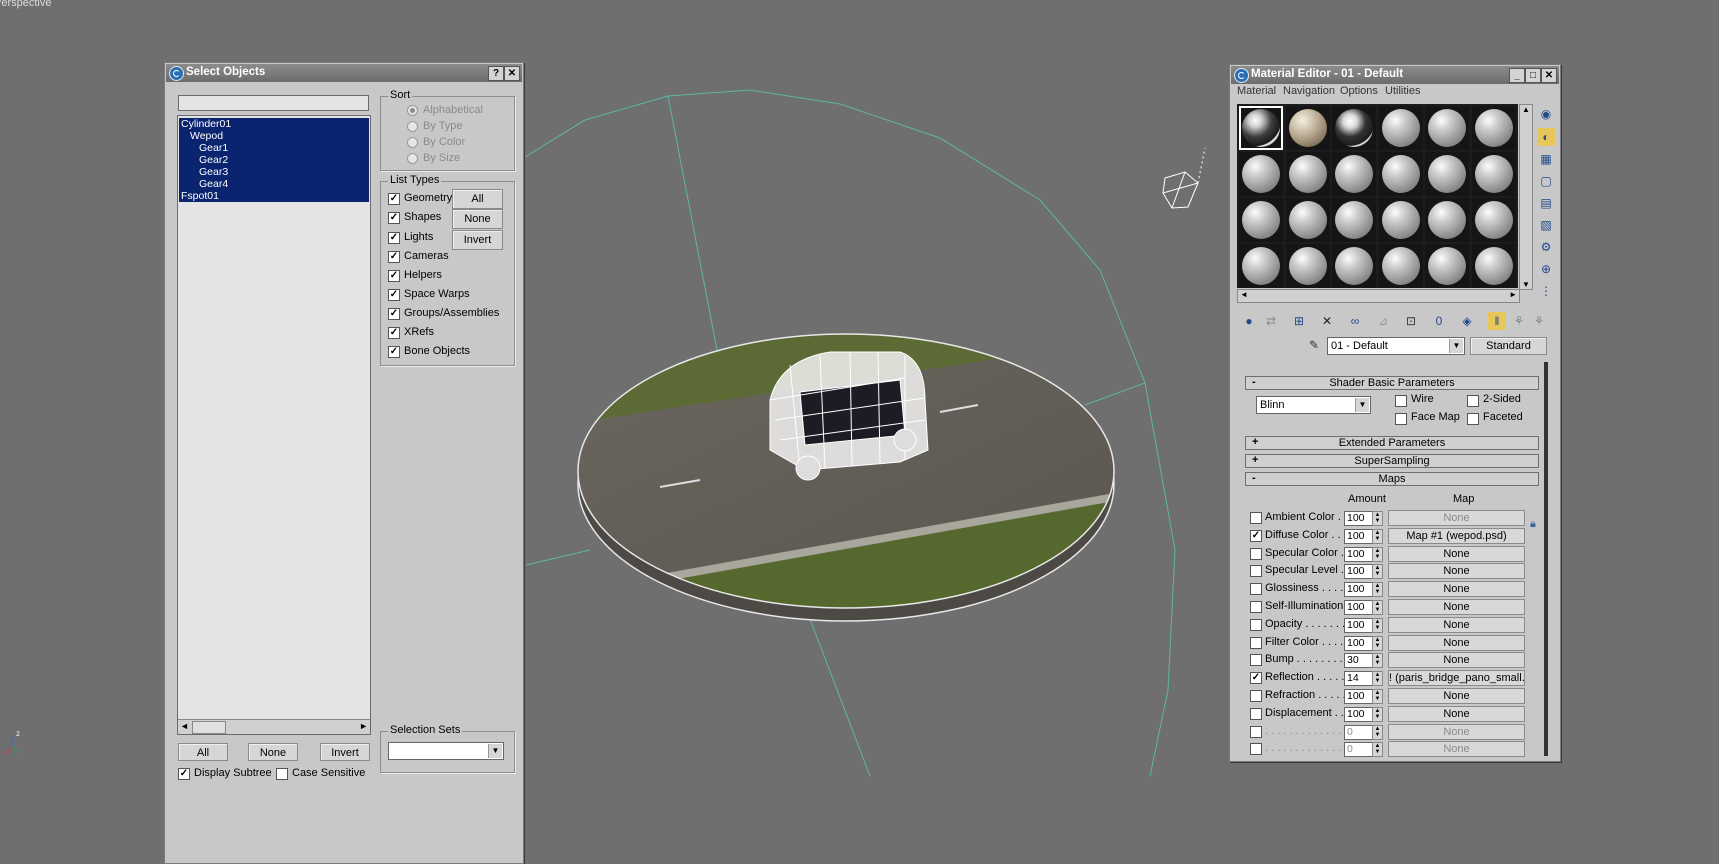  What do you see at coordinates (477, 199) in the screenshot?
I see `list-types-all-button: All` at bounding box center [477, 199].